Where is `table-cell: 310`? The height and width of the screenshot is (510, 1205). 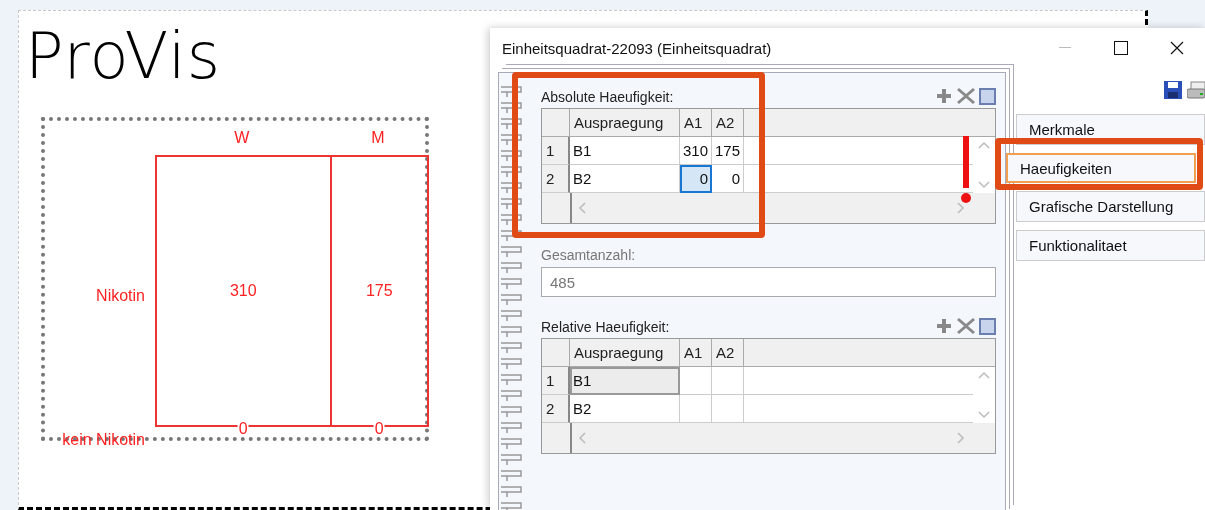 table-cell: 310 is located at coordinates (696, 151).